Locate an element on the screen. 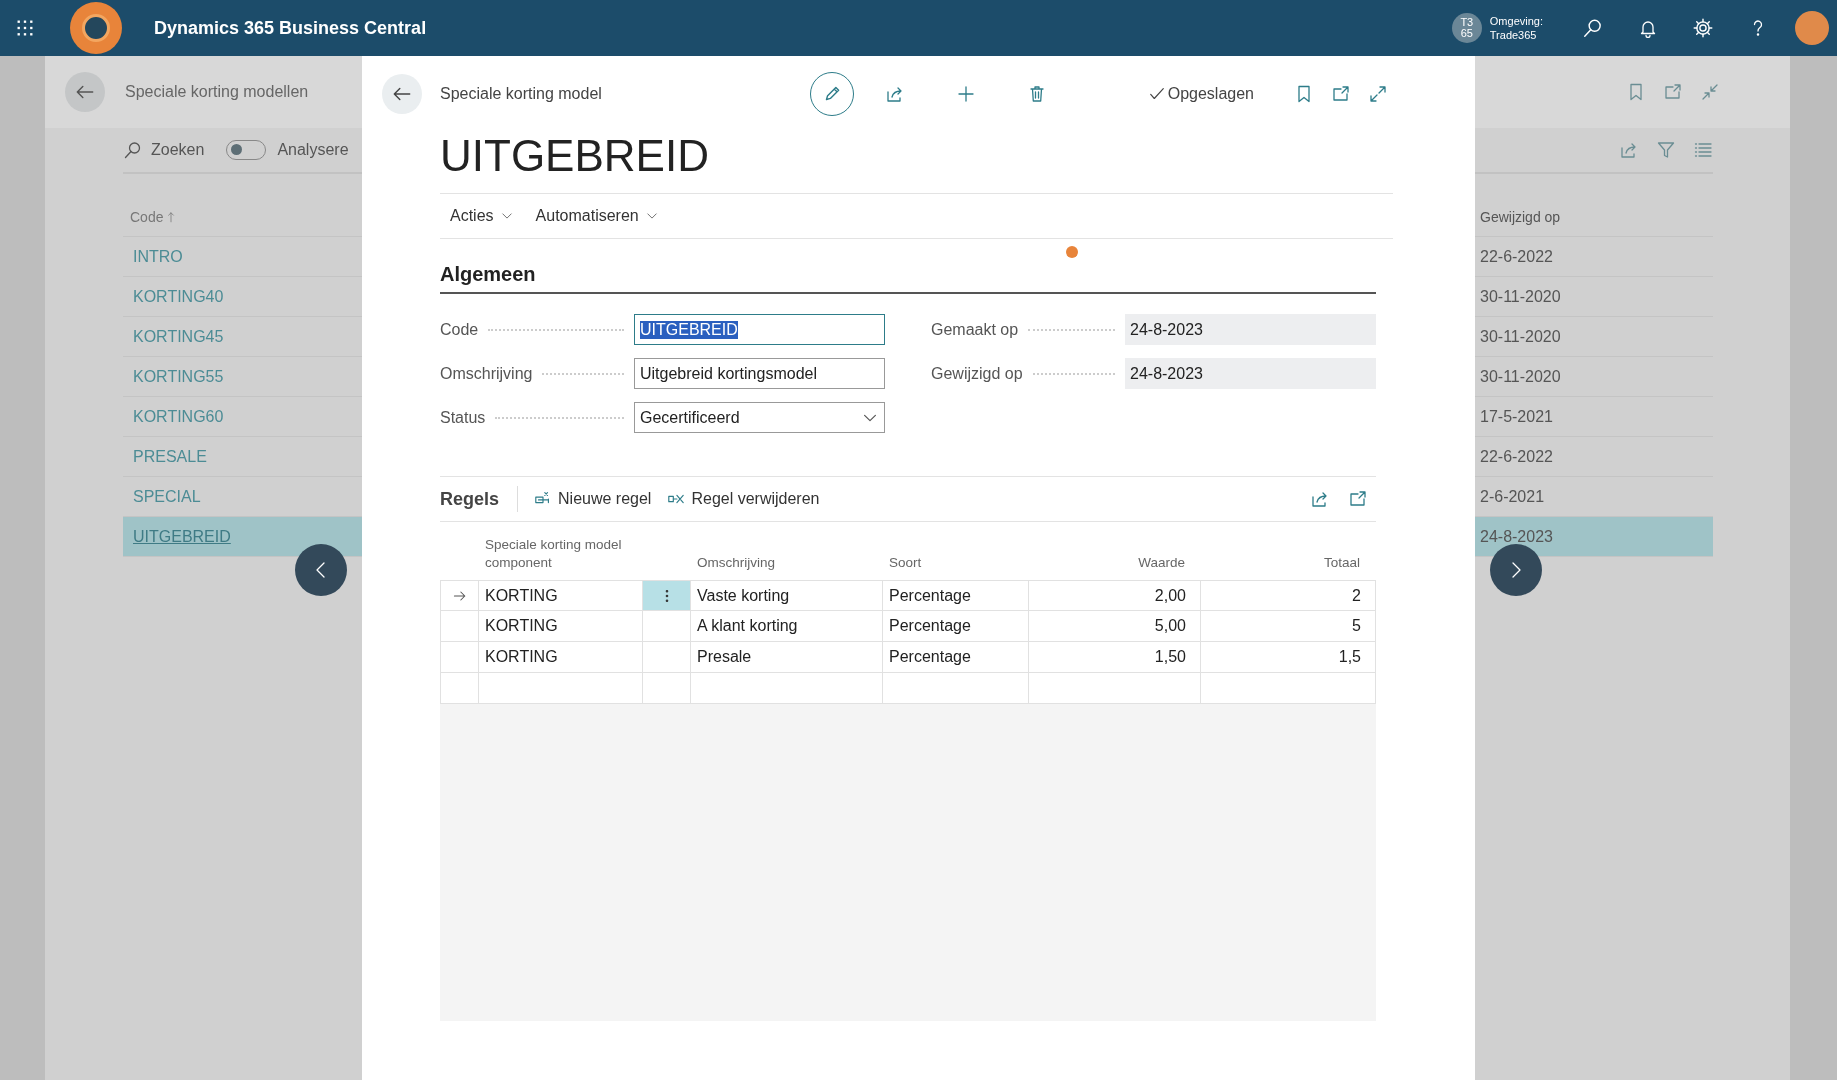 The width and height of the screenshot is (1837, 1080). table-cell-text: 17-5-2021 is located at coordinates (1516, 416).